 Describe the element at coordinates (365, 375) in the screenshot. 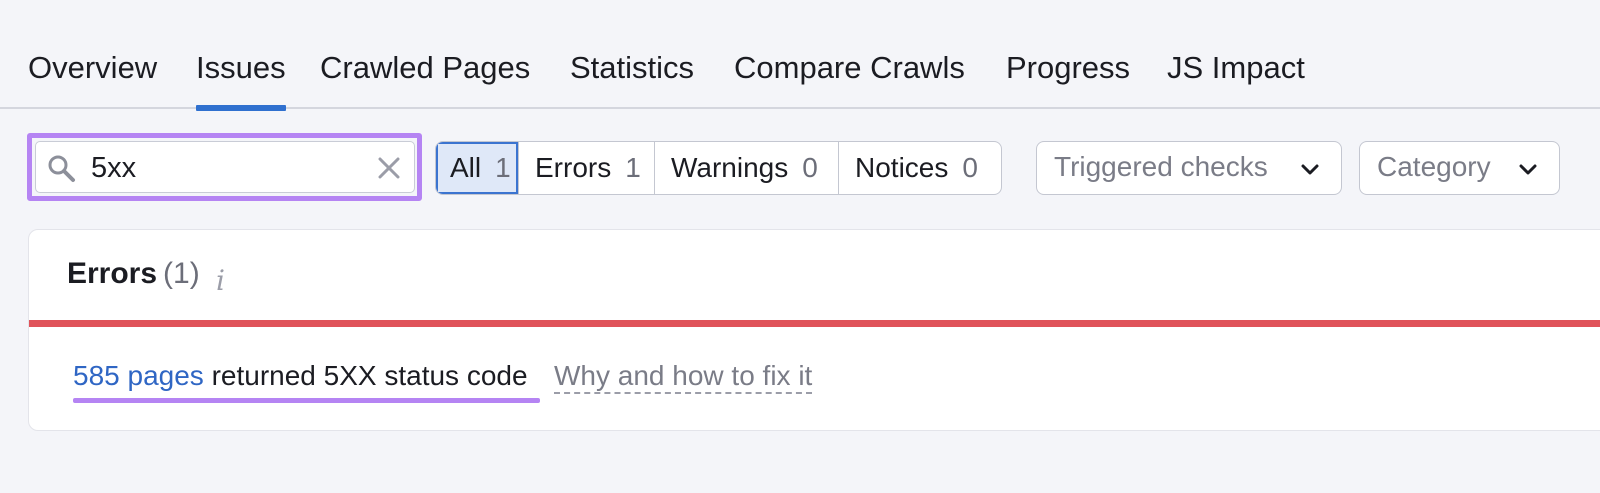

I see `issue-description: returned 5XX status code` at that location.